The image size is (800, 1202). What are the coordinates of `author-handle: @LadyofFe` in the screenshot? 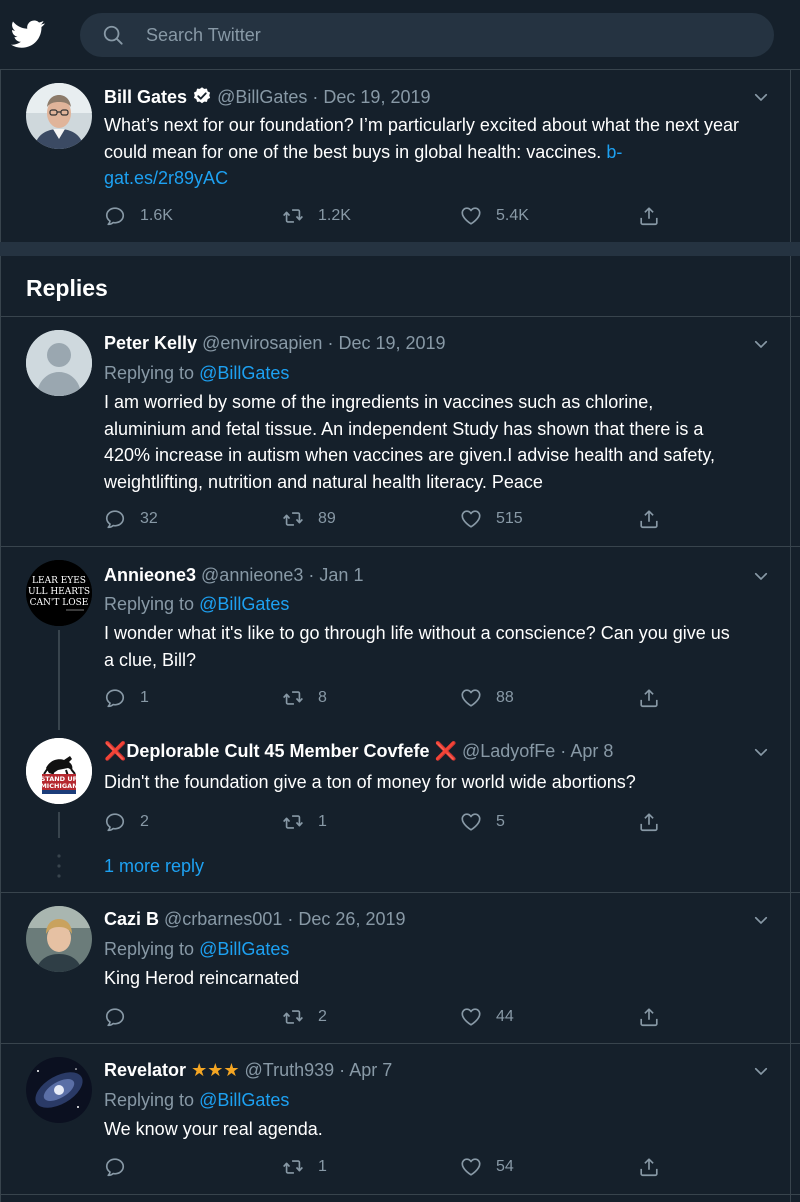 It's located at (508, 751).